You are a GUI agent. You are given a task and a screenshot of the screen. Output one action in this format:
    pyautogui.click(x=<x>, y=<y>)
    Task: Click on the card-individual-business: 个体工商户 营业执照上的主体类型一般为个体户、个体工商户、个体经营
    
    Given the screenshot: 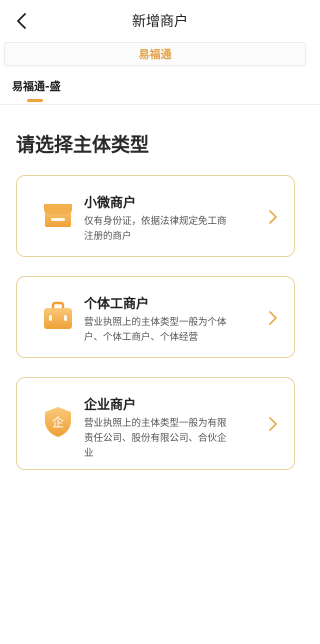 What is the action you would take?
    pyautogui.click(x=155, y=317)
    